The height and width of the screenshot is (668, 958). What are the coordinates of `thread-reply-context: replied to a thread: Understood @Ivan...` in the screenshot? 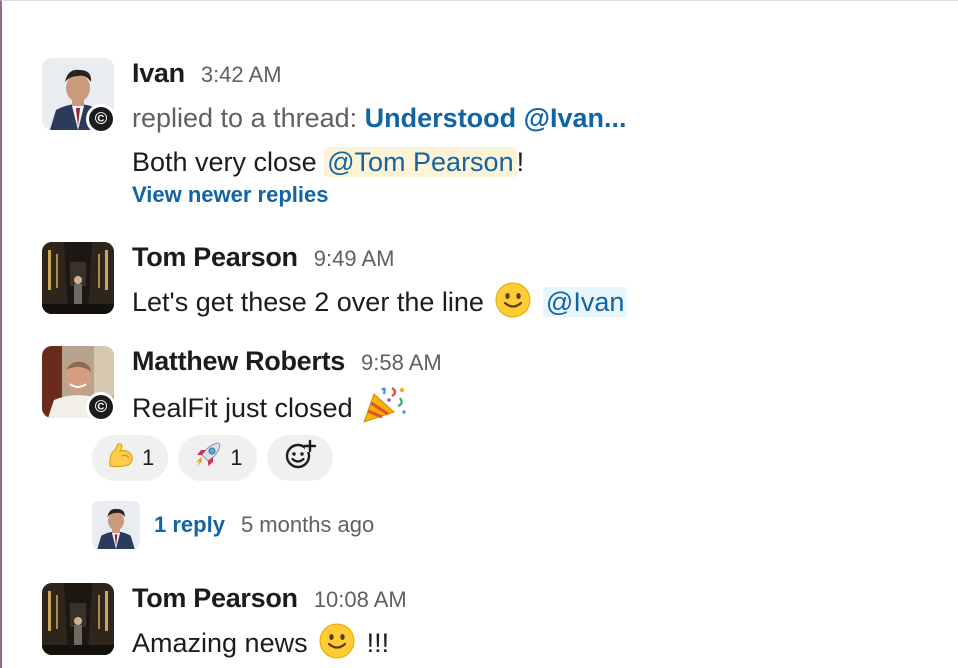 It's located at (545, 118).